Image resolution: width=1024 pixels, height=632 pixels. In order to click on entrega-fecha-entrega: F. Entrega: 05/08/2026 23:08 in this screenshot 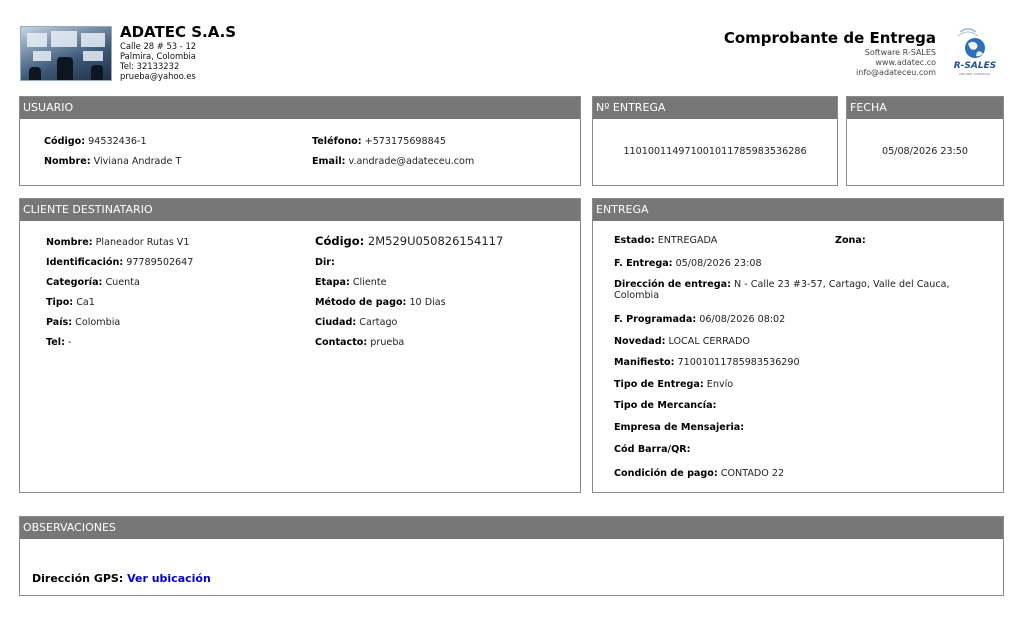, I will do `click(688, 263)`.